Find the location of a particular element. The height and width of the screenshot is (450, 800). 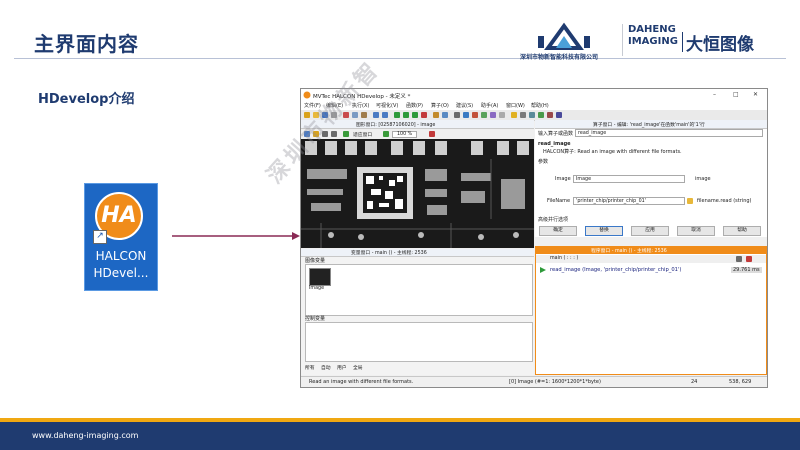

pc-arrow-icon is located at coordinates (543, 270).